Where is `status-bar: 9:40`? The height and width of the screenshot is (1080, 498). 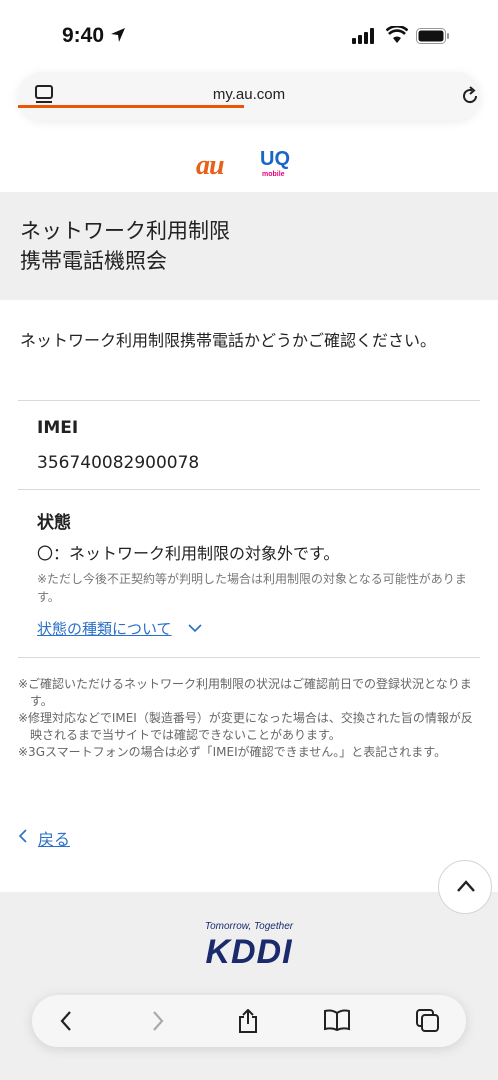 status-bar: 9:40 is located at coordinates (249, 35).